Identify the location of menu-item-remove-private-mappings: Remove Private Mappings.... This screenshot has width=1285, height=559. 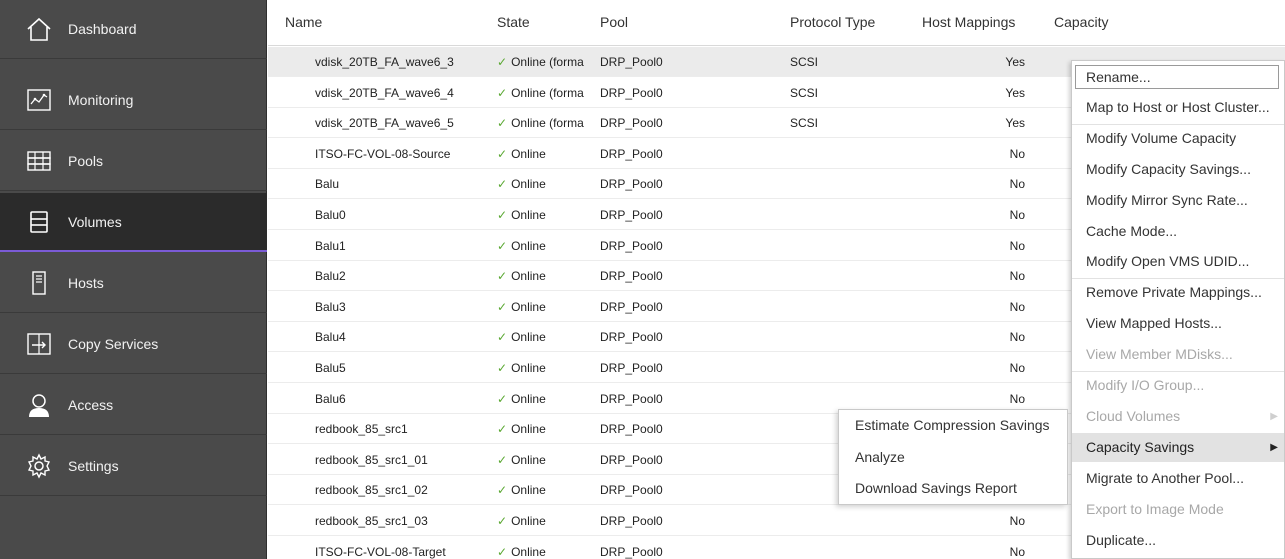
(1178, 292).